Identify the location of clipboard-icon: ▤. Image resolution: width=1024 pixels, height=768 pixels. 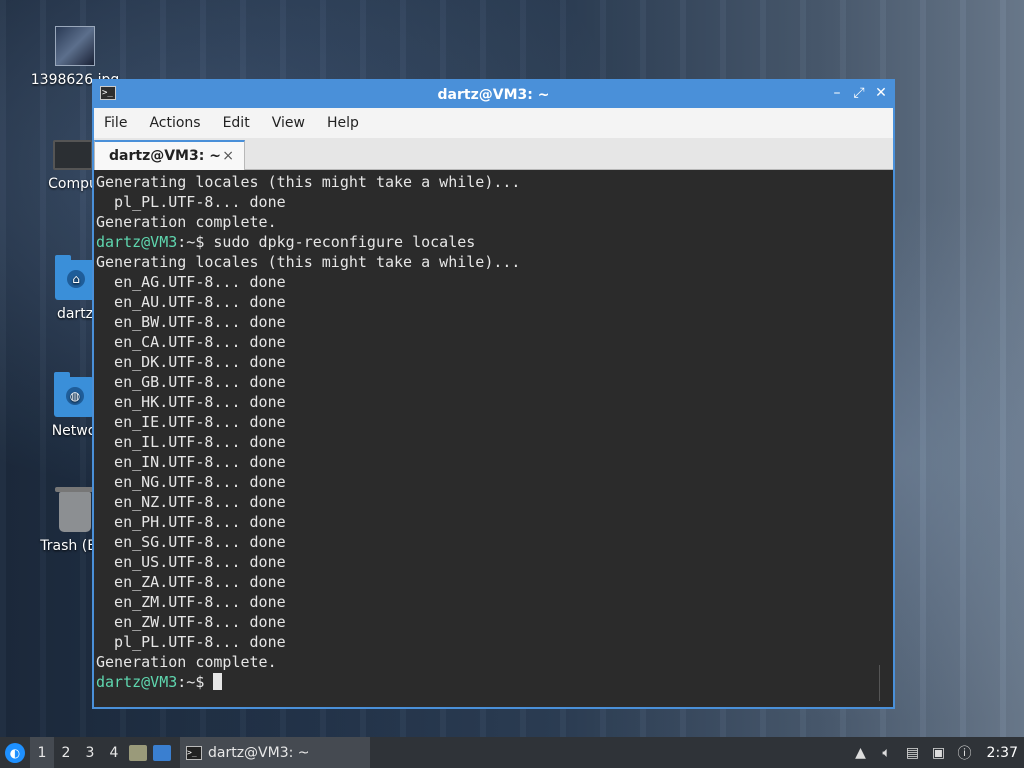
(913, 753).